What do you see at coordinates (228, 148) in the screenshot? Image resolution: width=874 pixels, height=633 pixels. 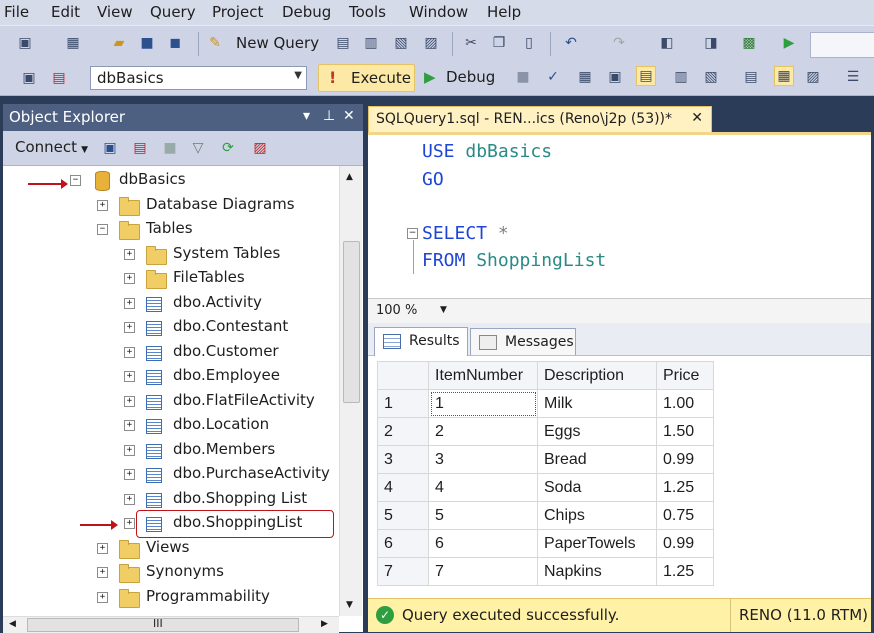 I see `refresh-icon: ⟳` at bounding box center [228, 148].